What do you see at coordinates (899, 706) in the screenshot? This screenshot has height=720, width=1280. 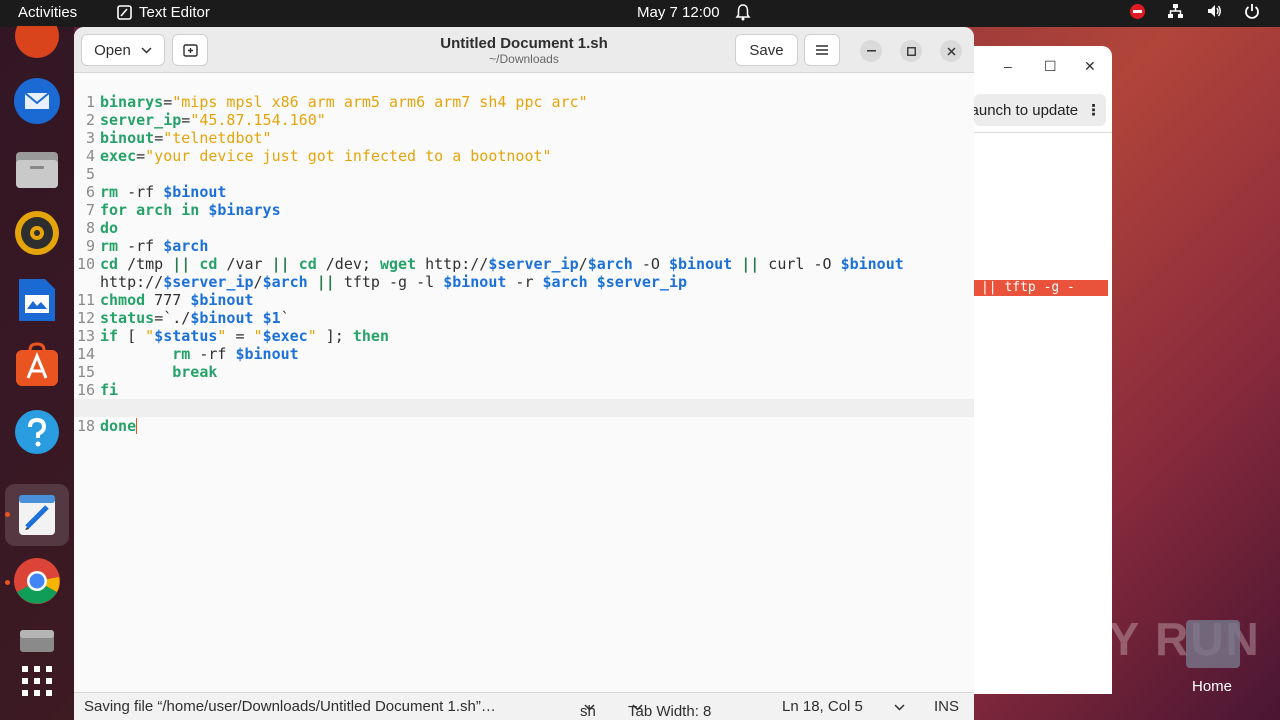 I see `position-menu-icon` at bounding box center [899, 706].